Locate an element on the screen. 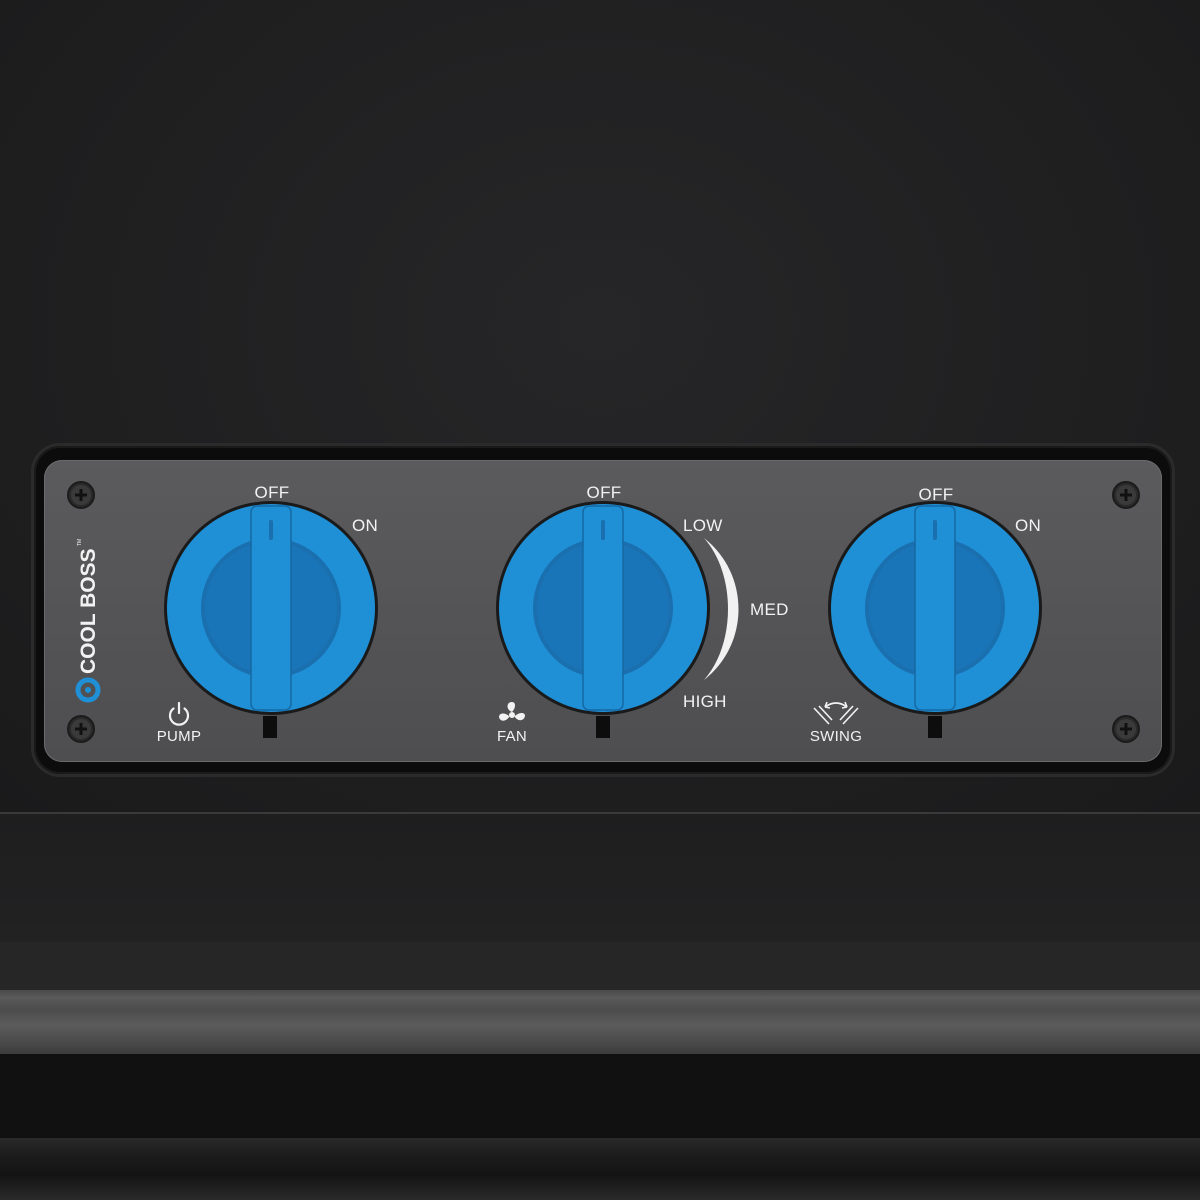 This screenshot has height=1200, width=1200. cooler-lower-housing is located at coordinates (600, 878).